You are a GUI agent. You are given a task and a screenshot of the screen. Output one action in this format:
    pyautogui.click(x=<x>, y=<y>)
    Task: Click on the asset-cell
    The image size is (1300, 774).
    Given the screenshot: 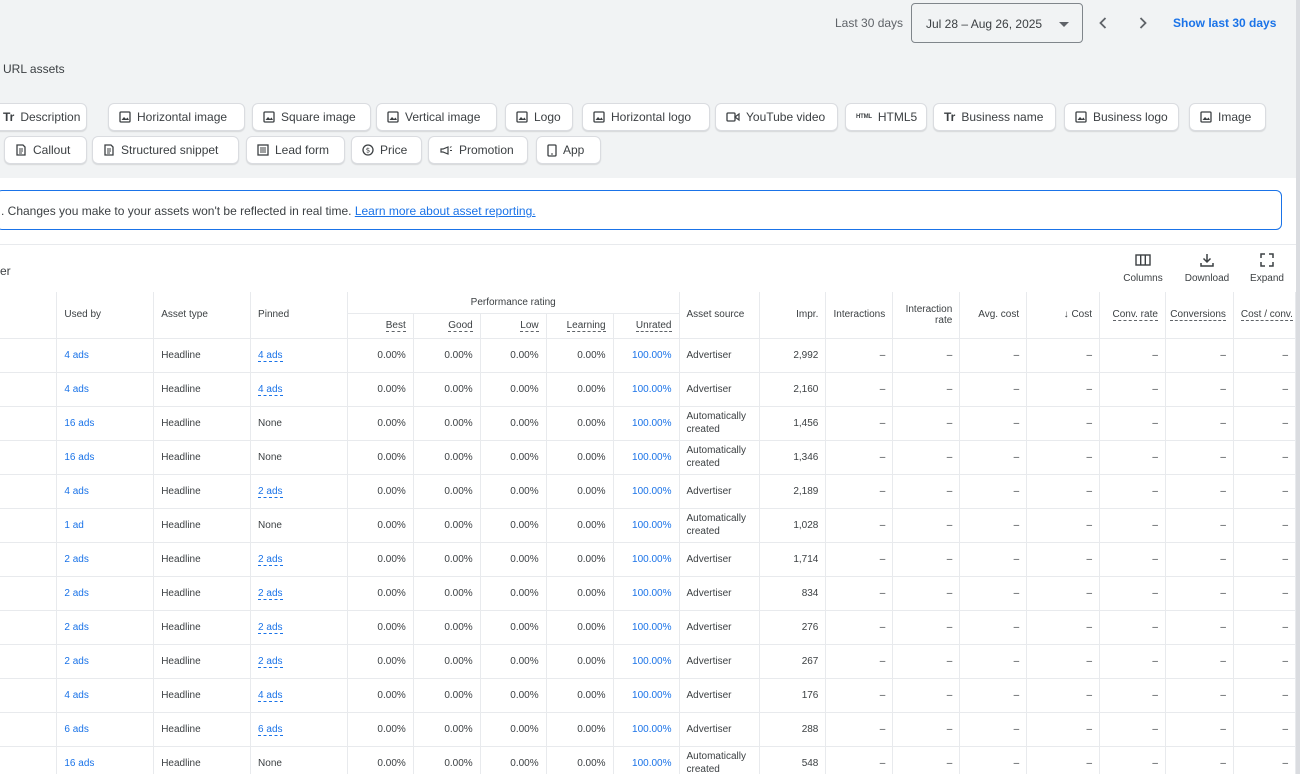 What is the action you would take?
    pyautogui.click(x=29, y=695)
    